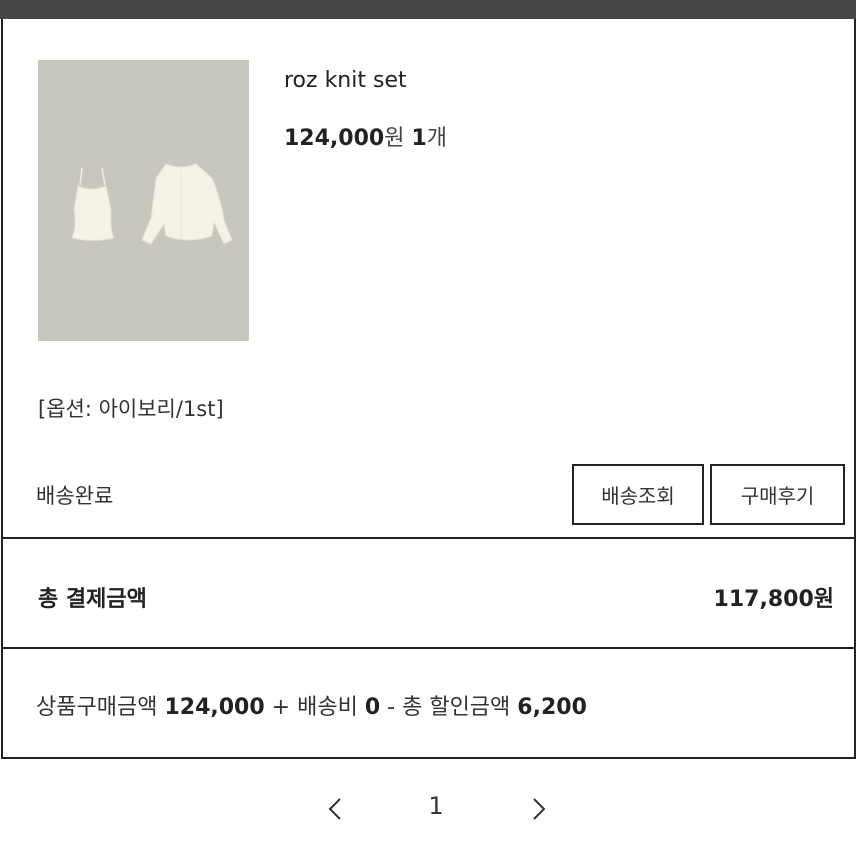  What do you see at coordinates (345, 80) in the screenshot?
I see `product-name: roz knit set` at bounding box center [345, 80].